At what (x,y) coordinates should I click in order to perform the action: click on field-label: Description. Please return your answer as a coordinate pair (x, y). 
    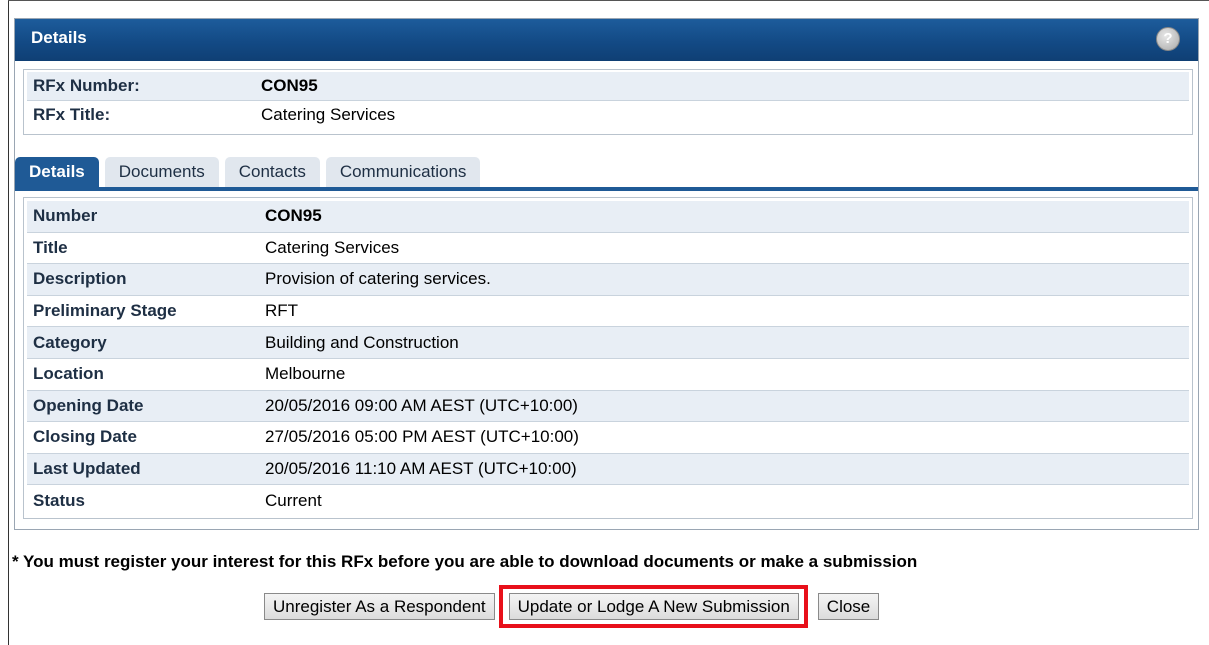
    Looking at the image, I should click on (143, 279).